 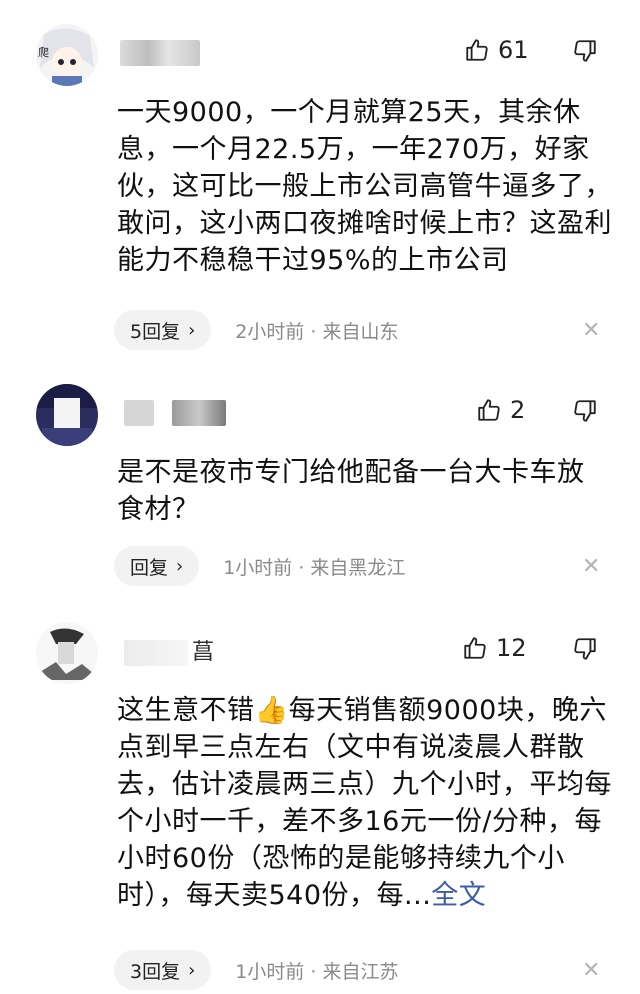 What do you see at coordinates (518, 410) in the screenshot?
I see `like-count: 2` at bounding box center [518, 410].